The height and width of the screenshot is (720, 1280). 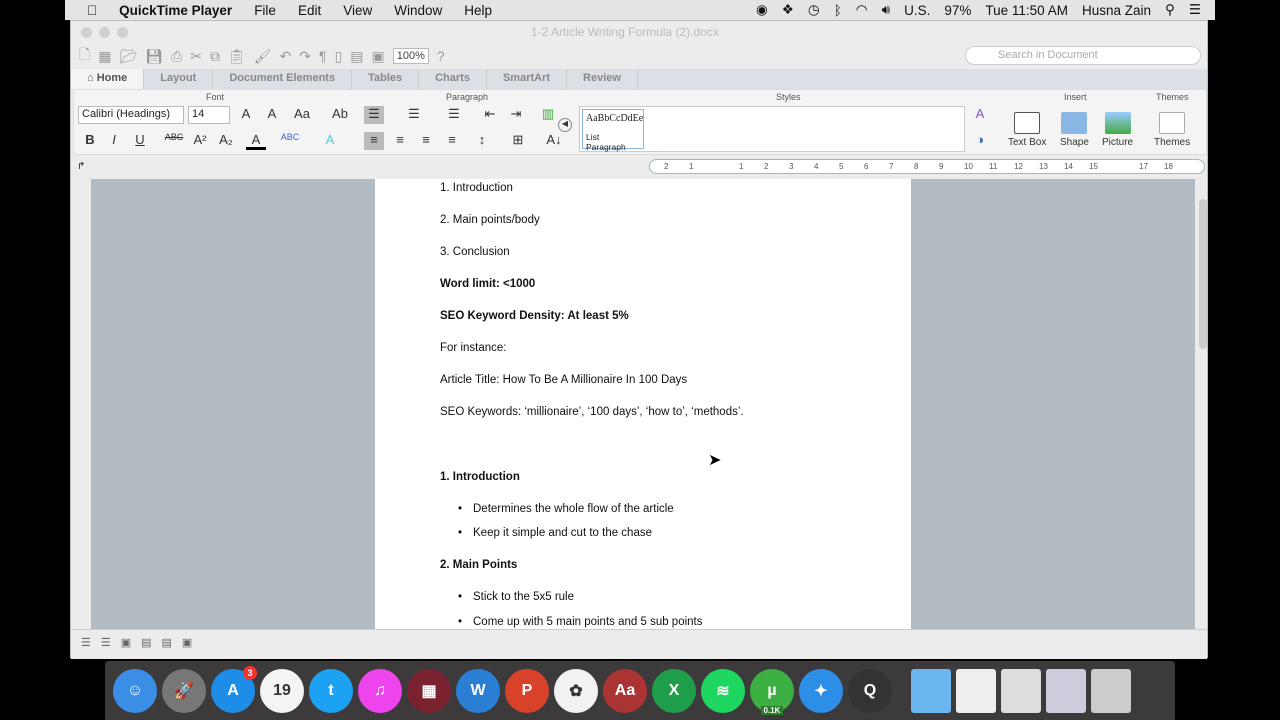 I want to click on volume-icon: 🔊︎, so click(x=886, y=10).